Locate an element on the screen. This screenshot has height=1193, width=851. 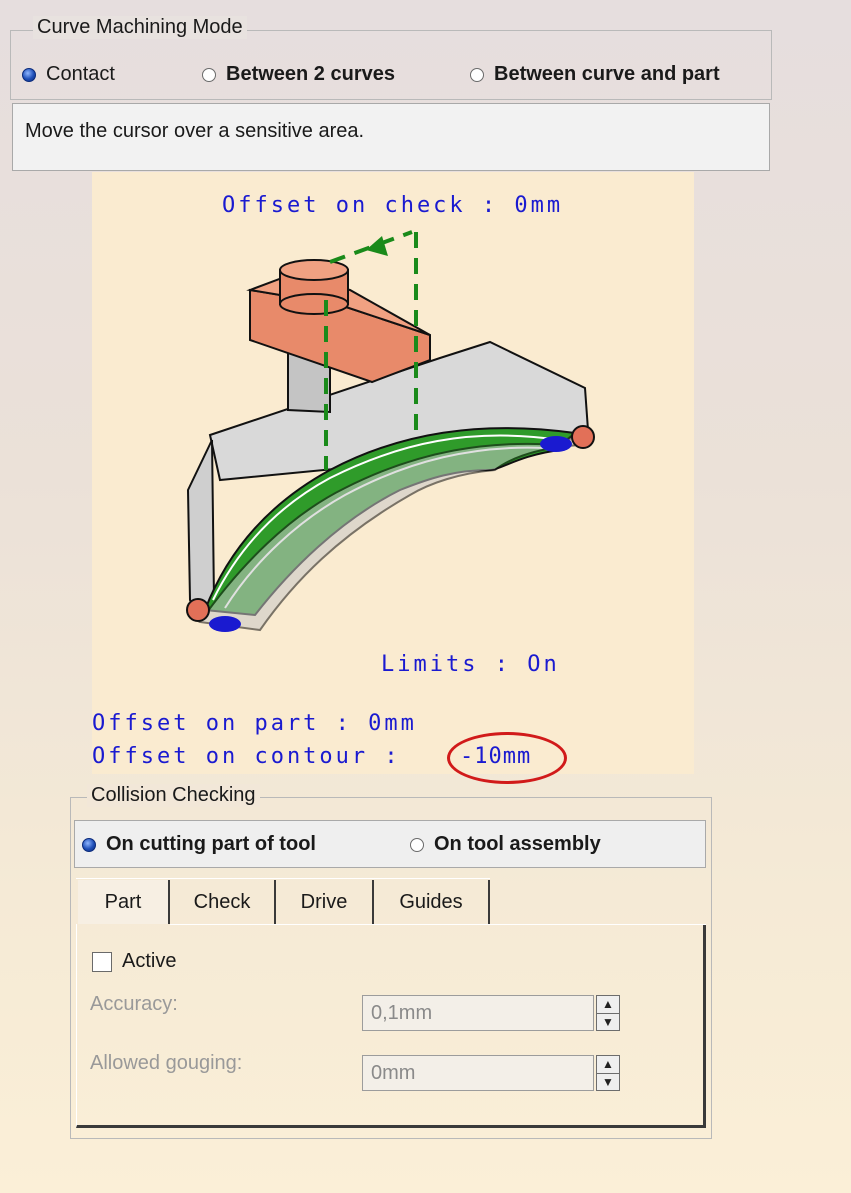
radio-on-cutting-part-indicator is located at coordinates (89, 844).